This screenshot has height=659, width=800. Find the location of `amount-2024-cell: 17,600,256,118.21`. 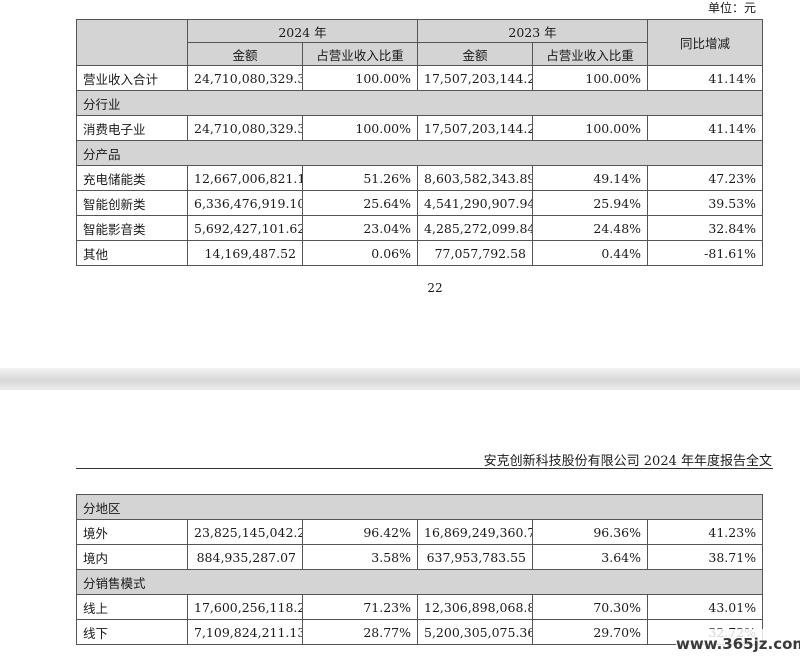

amount-2024-cell: 17,600,256,118.21 is located at coordinates (245, 607).